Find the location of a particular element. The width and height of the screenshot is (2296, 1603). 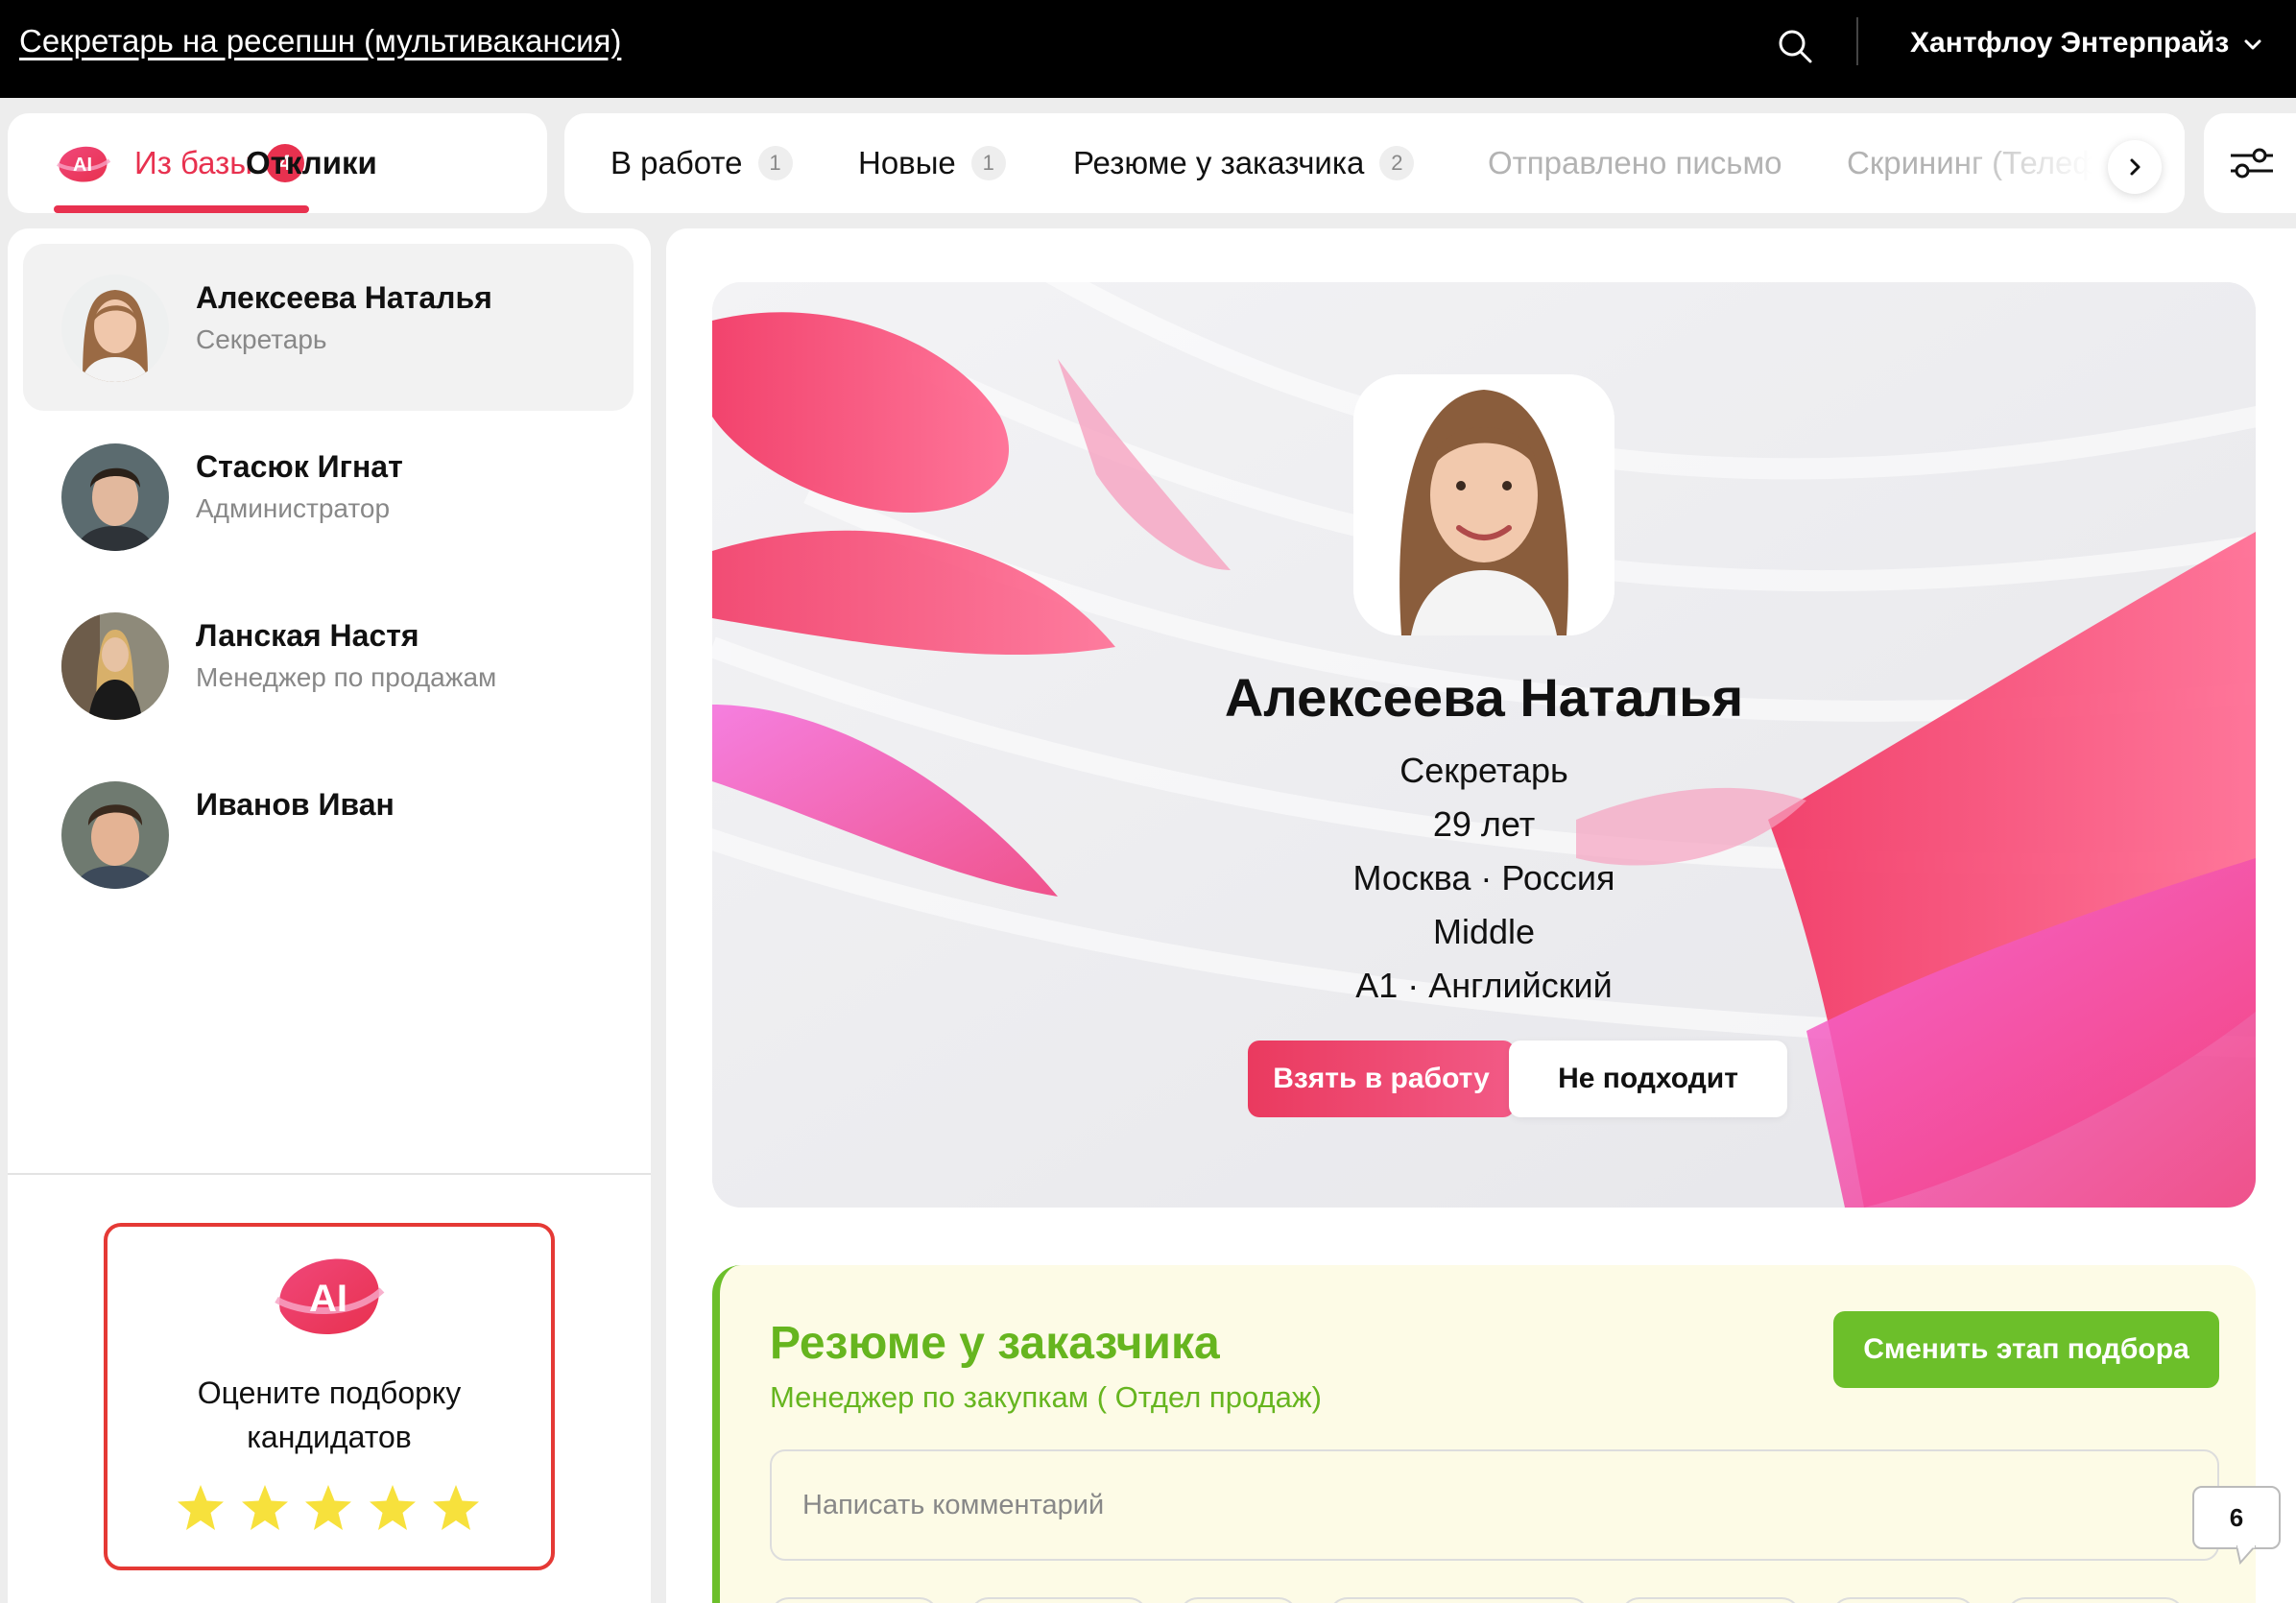

profile-name: Алексеева Наталья is located at coordinates (1484, 697).